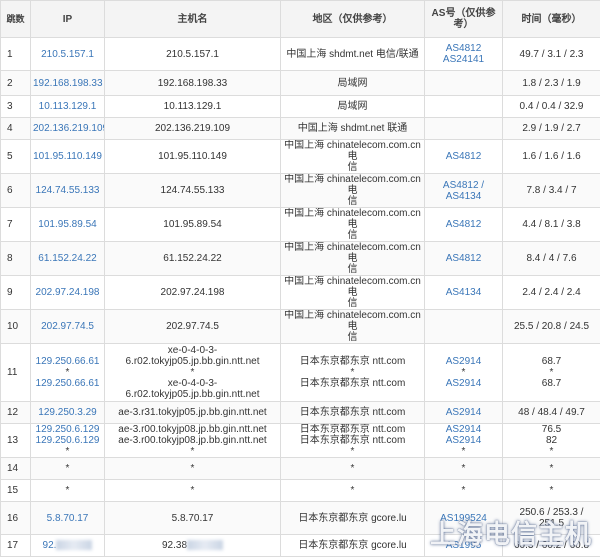 Image resolution: width=600 pixels, height=557 pixels. Describe the element at coordinates (50, 545) in the screenshot. I see `ip-link: 92.` at that location.